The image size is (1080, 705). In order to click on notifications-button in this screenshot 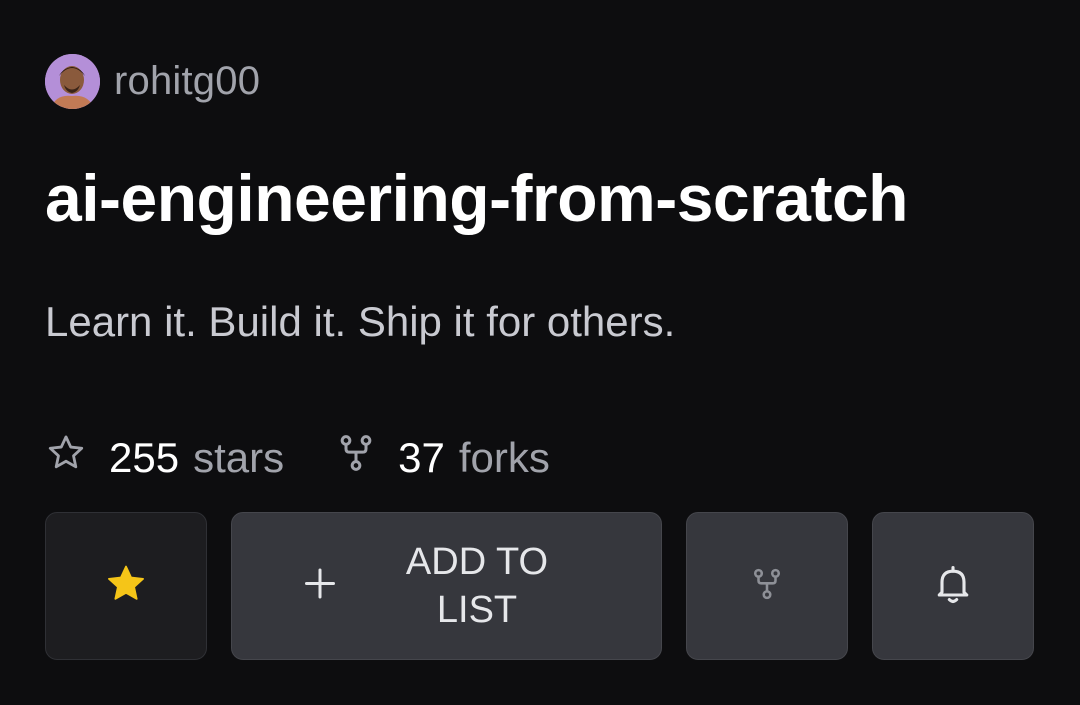, I will do `click(953, 586)`.